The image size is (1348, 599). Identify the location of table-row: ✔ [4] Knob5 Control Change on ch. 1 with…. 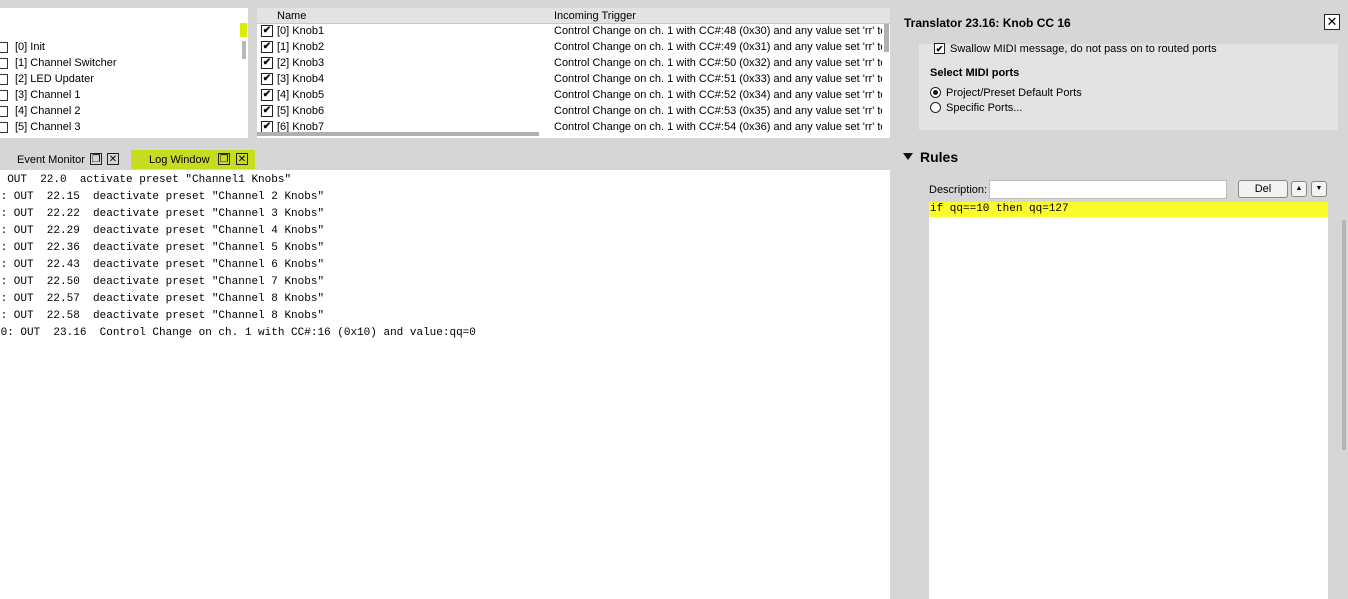
(569, 95).